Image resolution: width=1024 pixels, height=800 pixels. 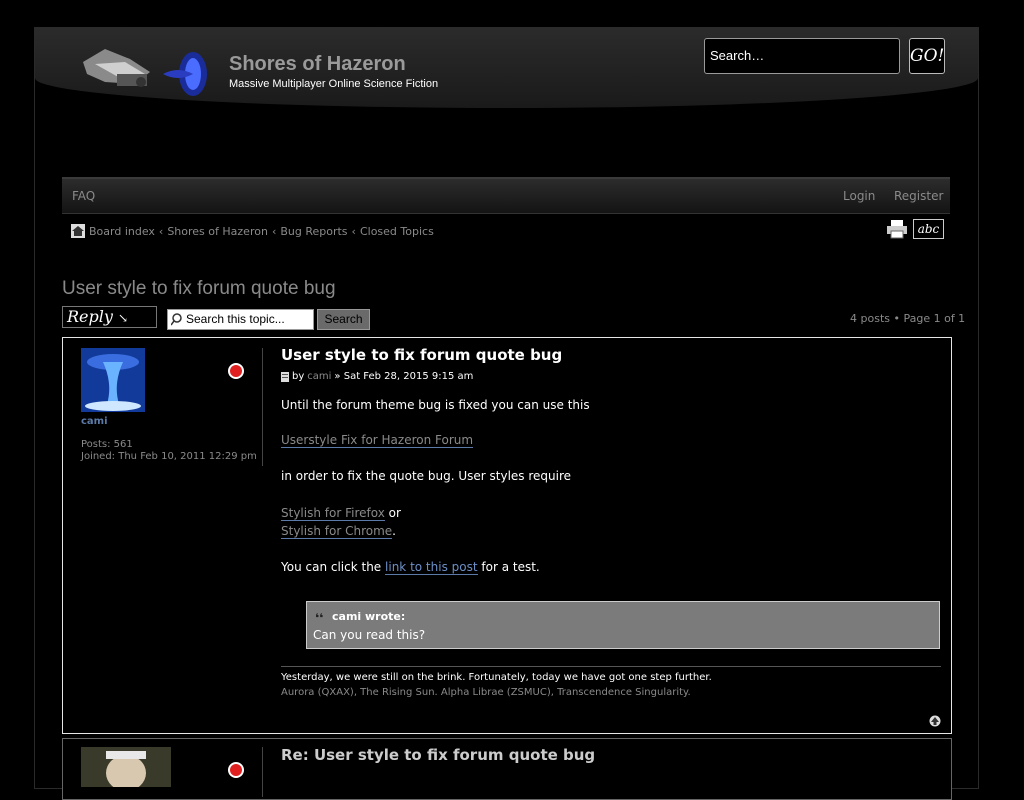 What do you see at coordinates (313, 231) in the screenshot?
I see `breadcrumb-bug-reports: Bug Reports` at bounding box center [313, 231].